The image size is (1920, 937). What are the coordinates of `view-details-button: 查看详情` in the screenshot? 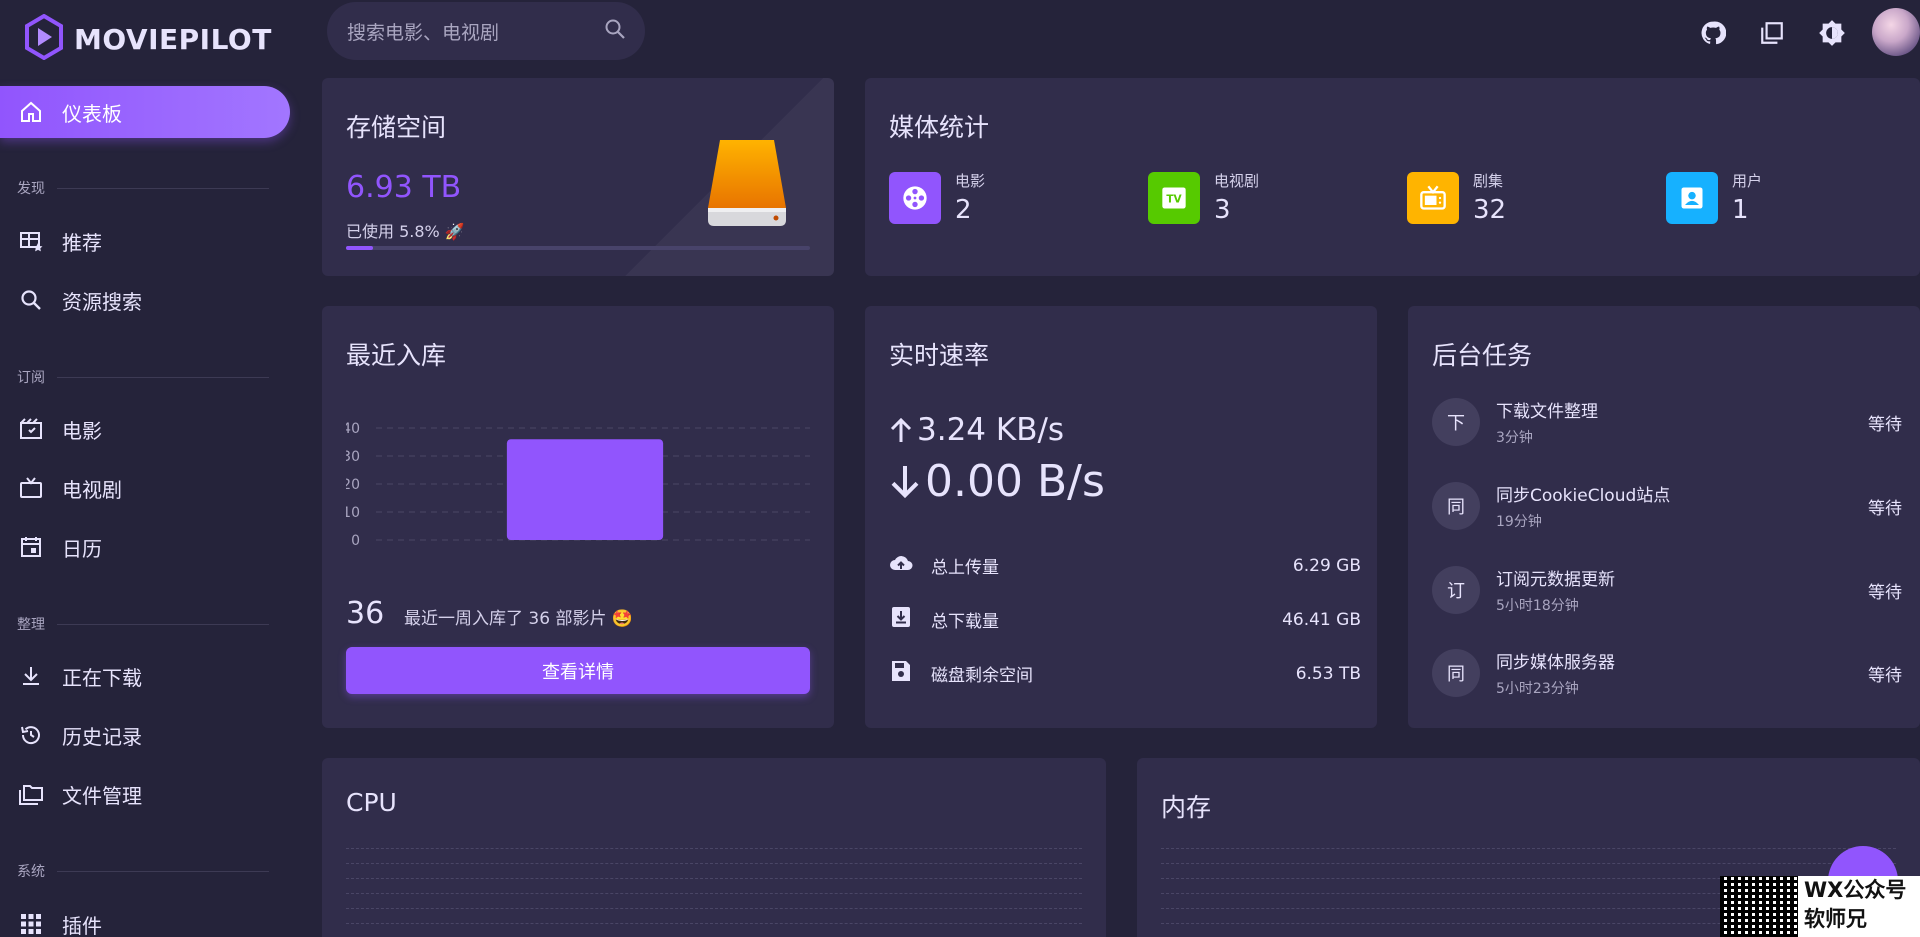 It's located at (578, 670).